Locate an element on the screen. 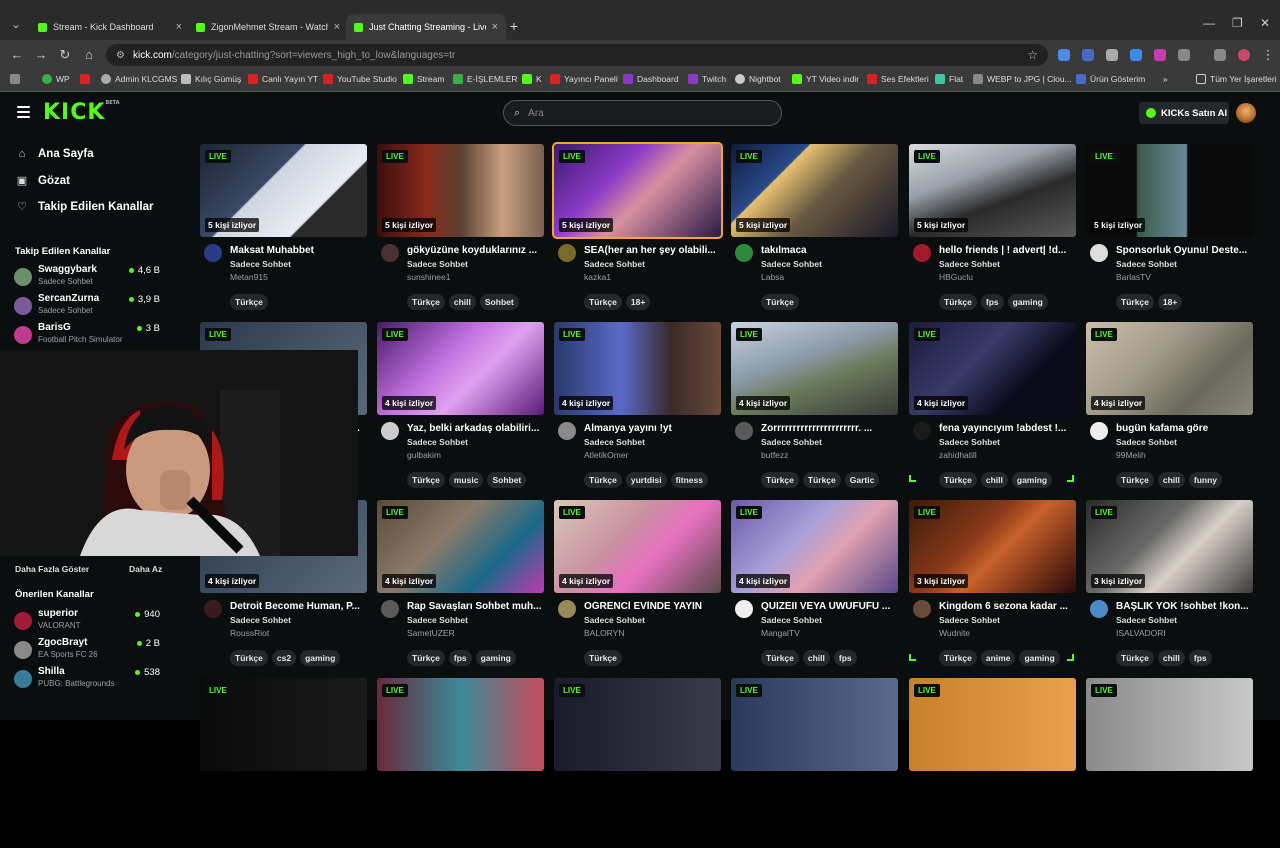 This screenshot has height=848, width=1280. show-more-button: Daha Fazla Göster is located at coordinates (52, 569).